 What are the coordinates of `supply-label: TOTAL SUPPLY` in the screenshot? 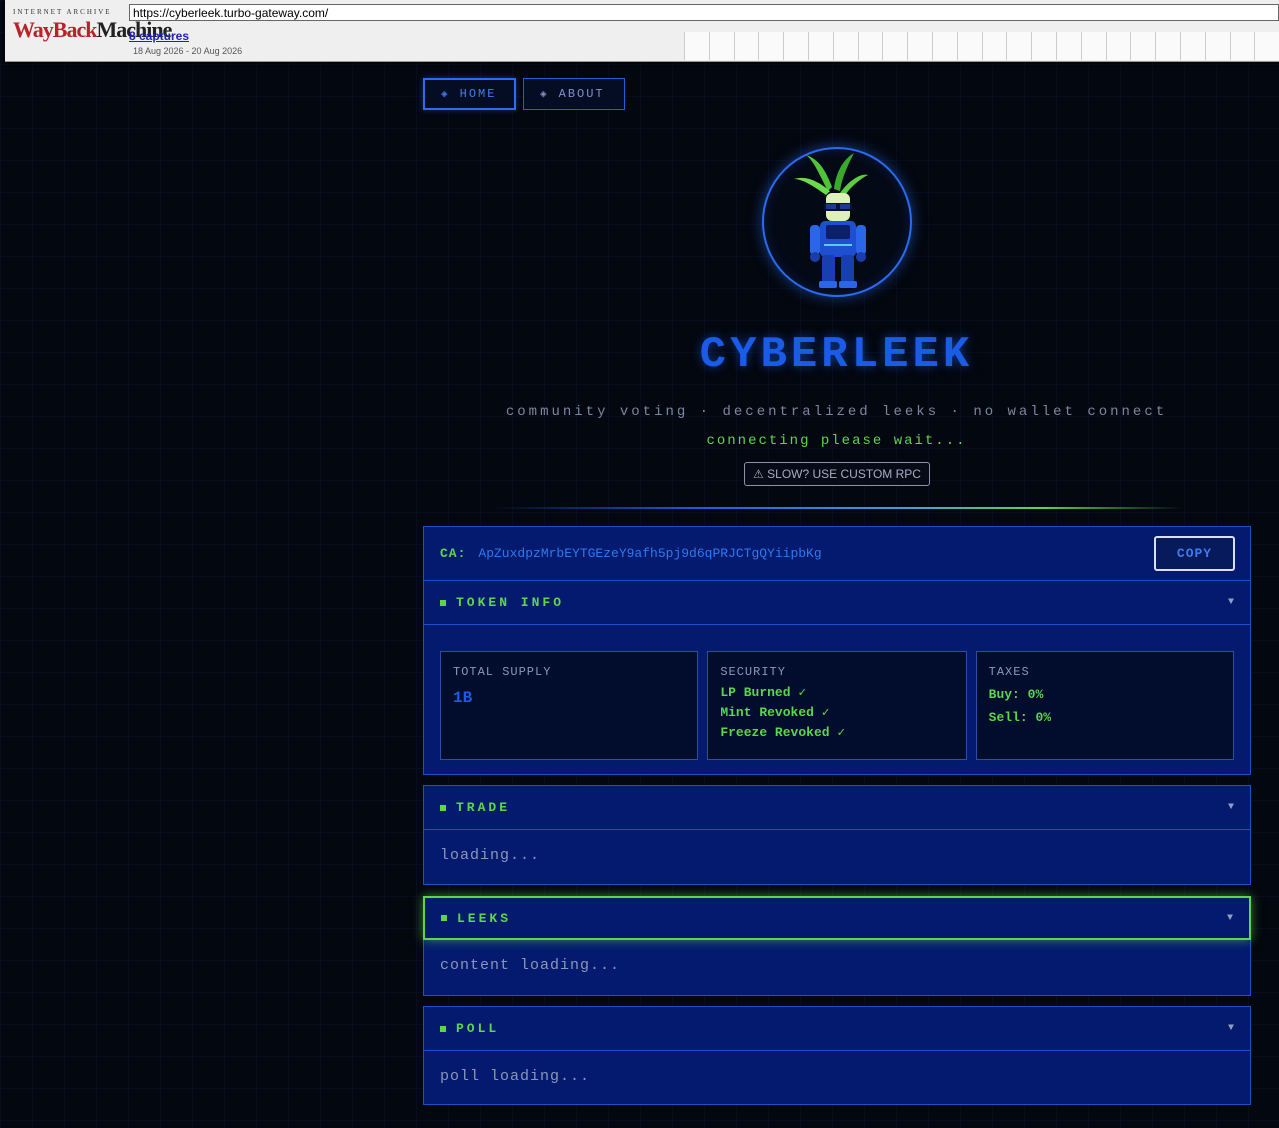 It's located at (502, 672).